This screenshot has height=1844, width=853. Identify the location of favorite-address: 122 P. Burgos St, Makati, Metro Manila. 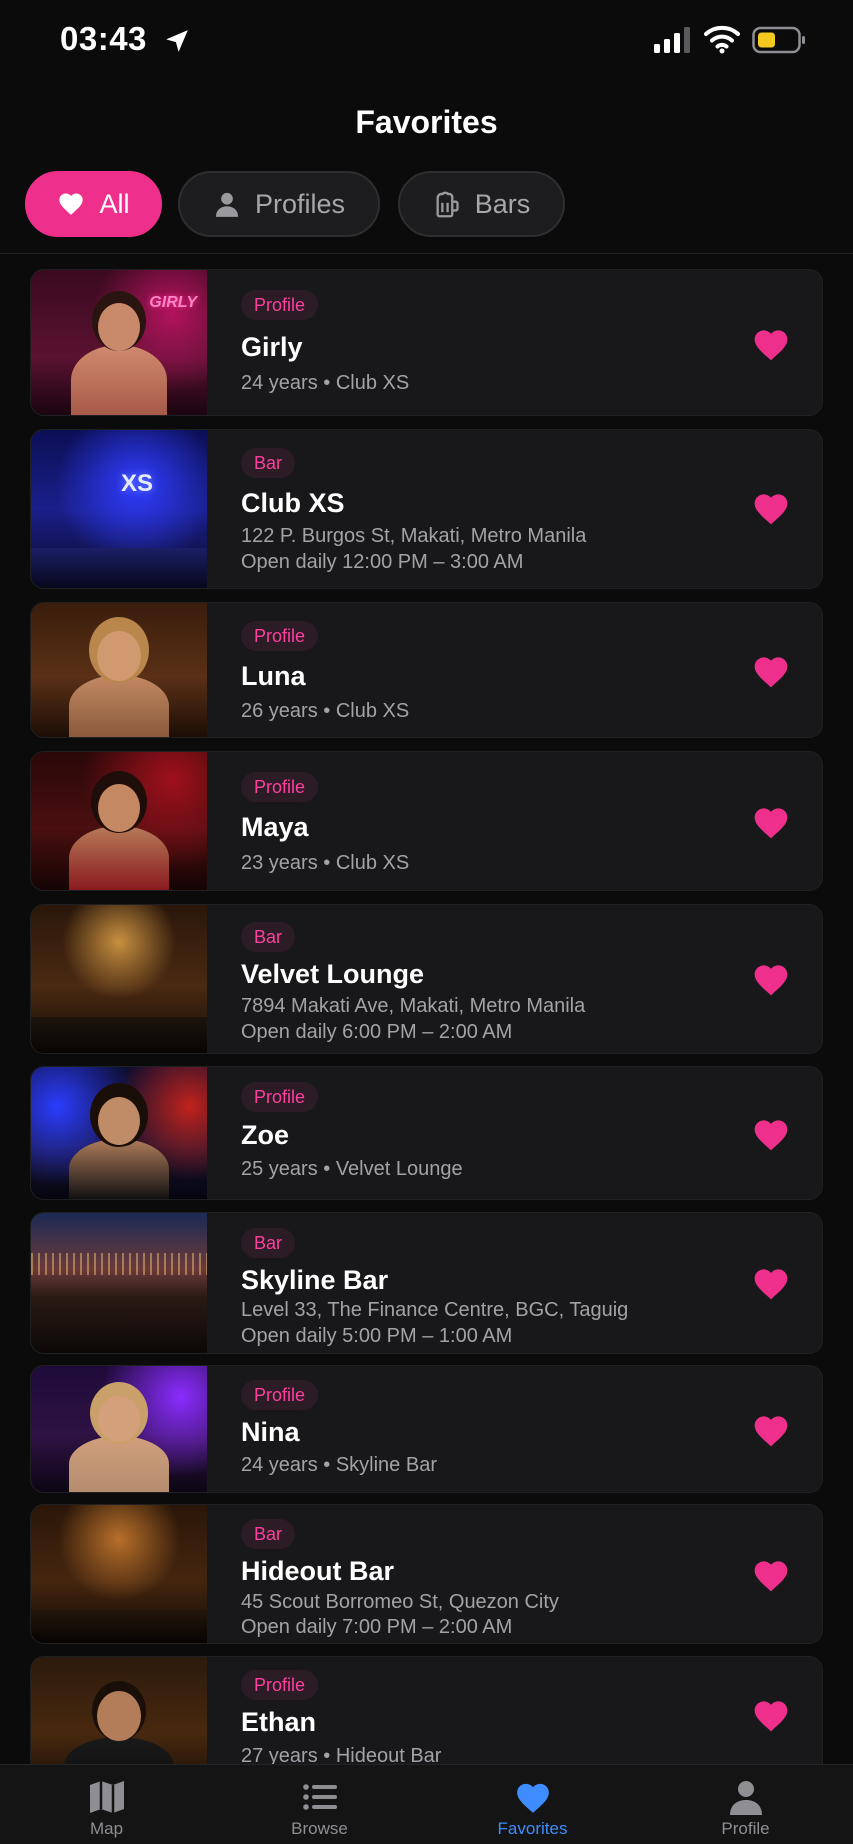
(414, 536).